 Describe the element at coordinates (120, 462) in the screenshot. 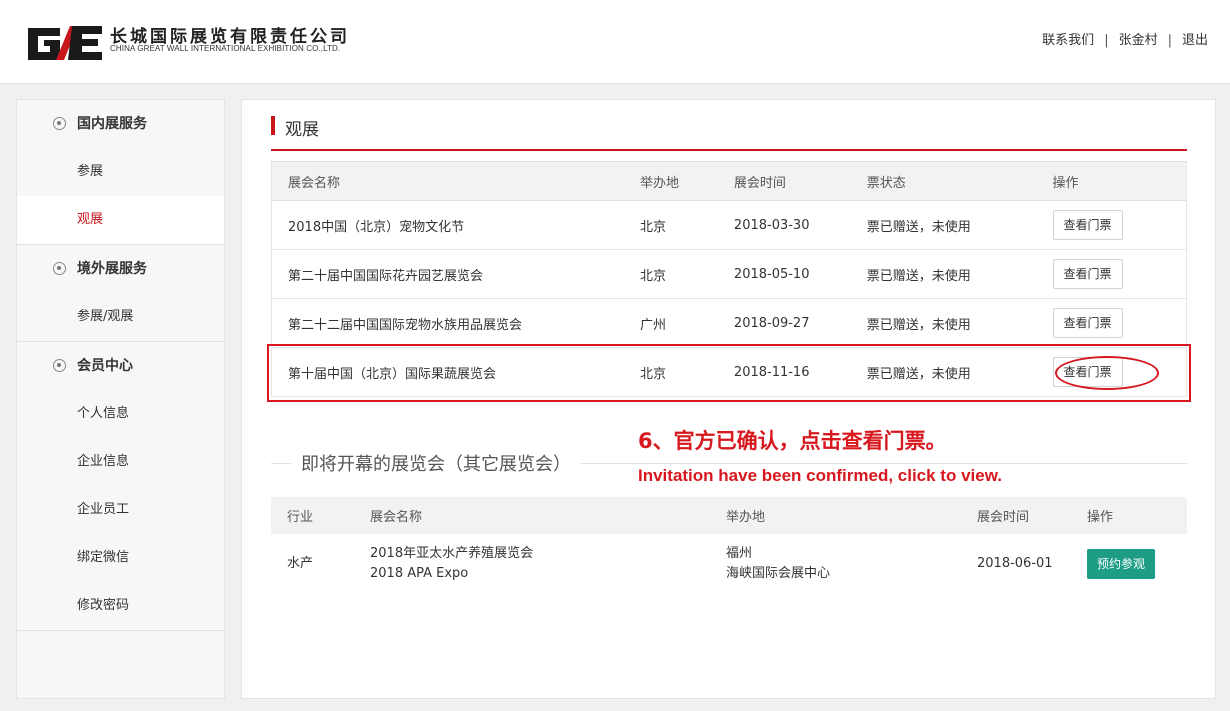

I see `sidebar-item-company-info: 企业信息` at that location.